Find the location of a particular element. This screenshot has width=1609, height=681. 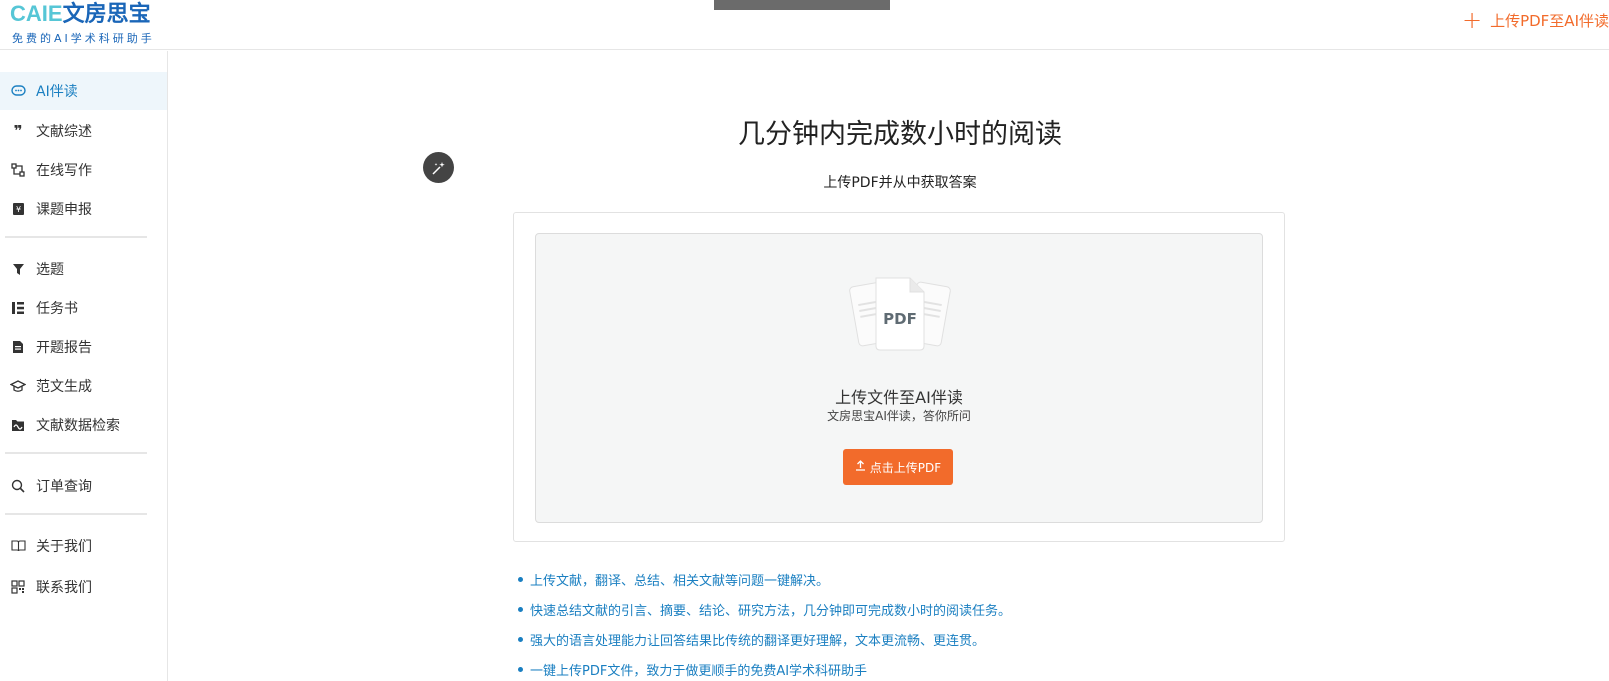

feature-text: 强大的语言处理能力让回答结果比传统的翻译更好理解，文本更流畅、更连贯。 is located at coordinates (758, 641).